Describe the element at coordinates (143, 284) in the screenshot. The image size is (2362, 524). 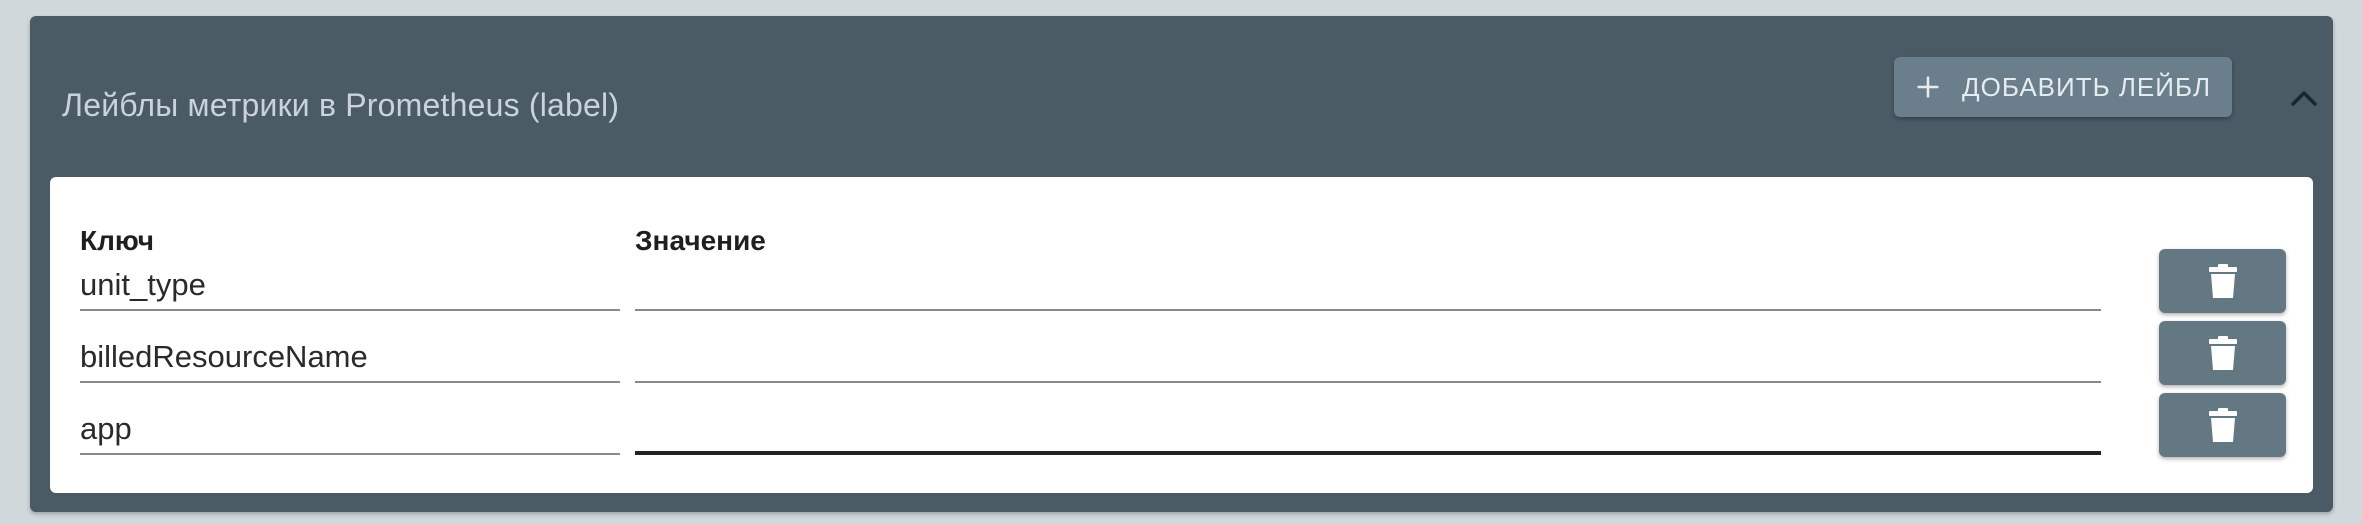
I see `key-field-value: unit_type` at that location.